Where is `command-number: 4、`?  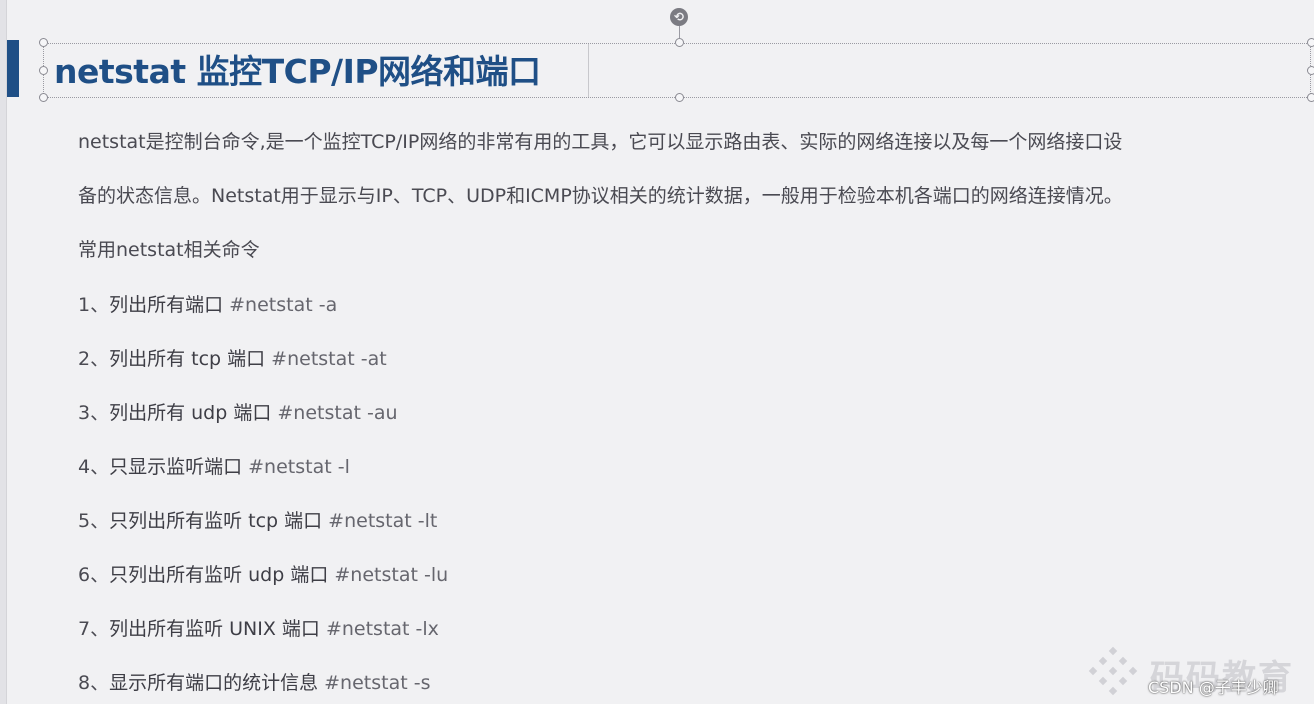 command-number: 4、 is located at coordinates (94, 467).